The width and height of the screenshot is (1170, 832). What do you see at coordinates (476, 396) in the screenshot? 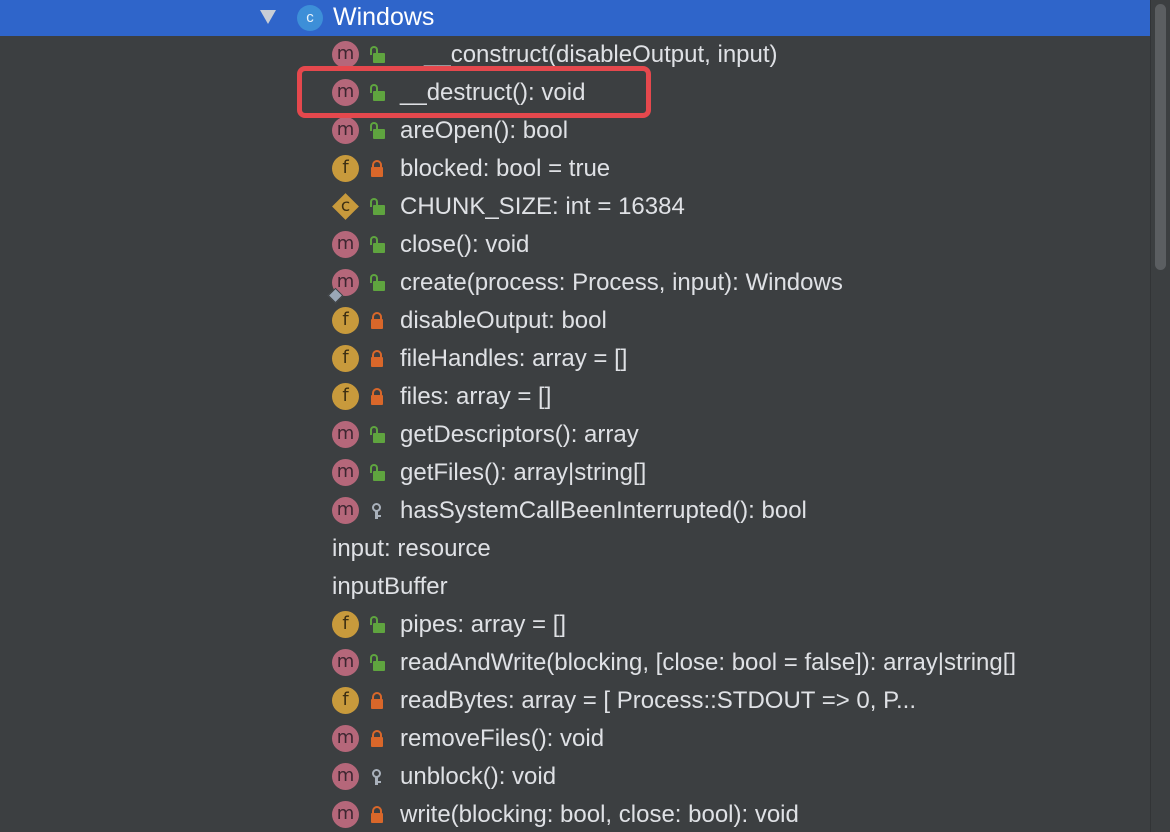
I see `member-label: files: array = []` at bounding box center [476, 396].